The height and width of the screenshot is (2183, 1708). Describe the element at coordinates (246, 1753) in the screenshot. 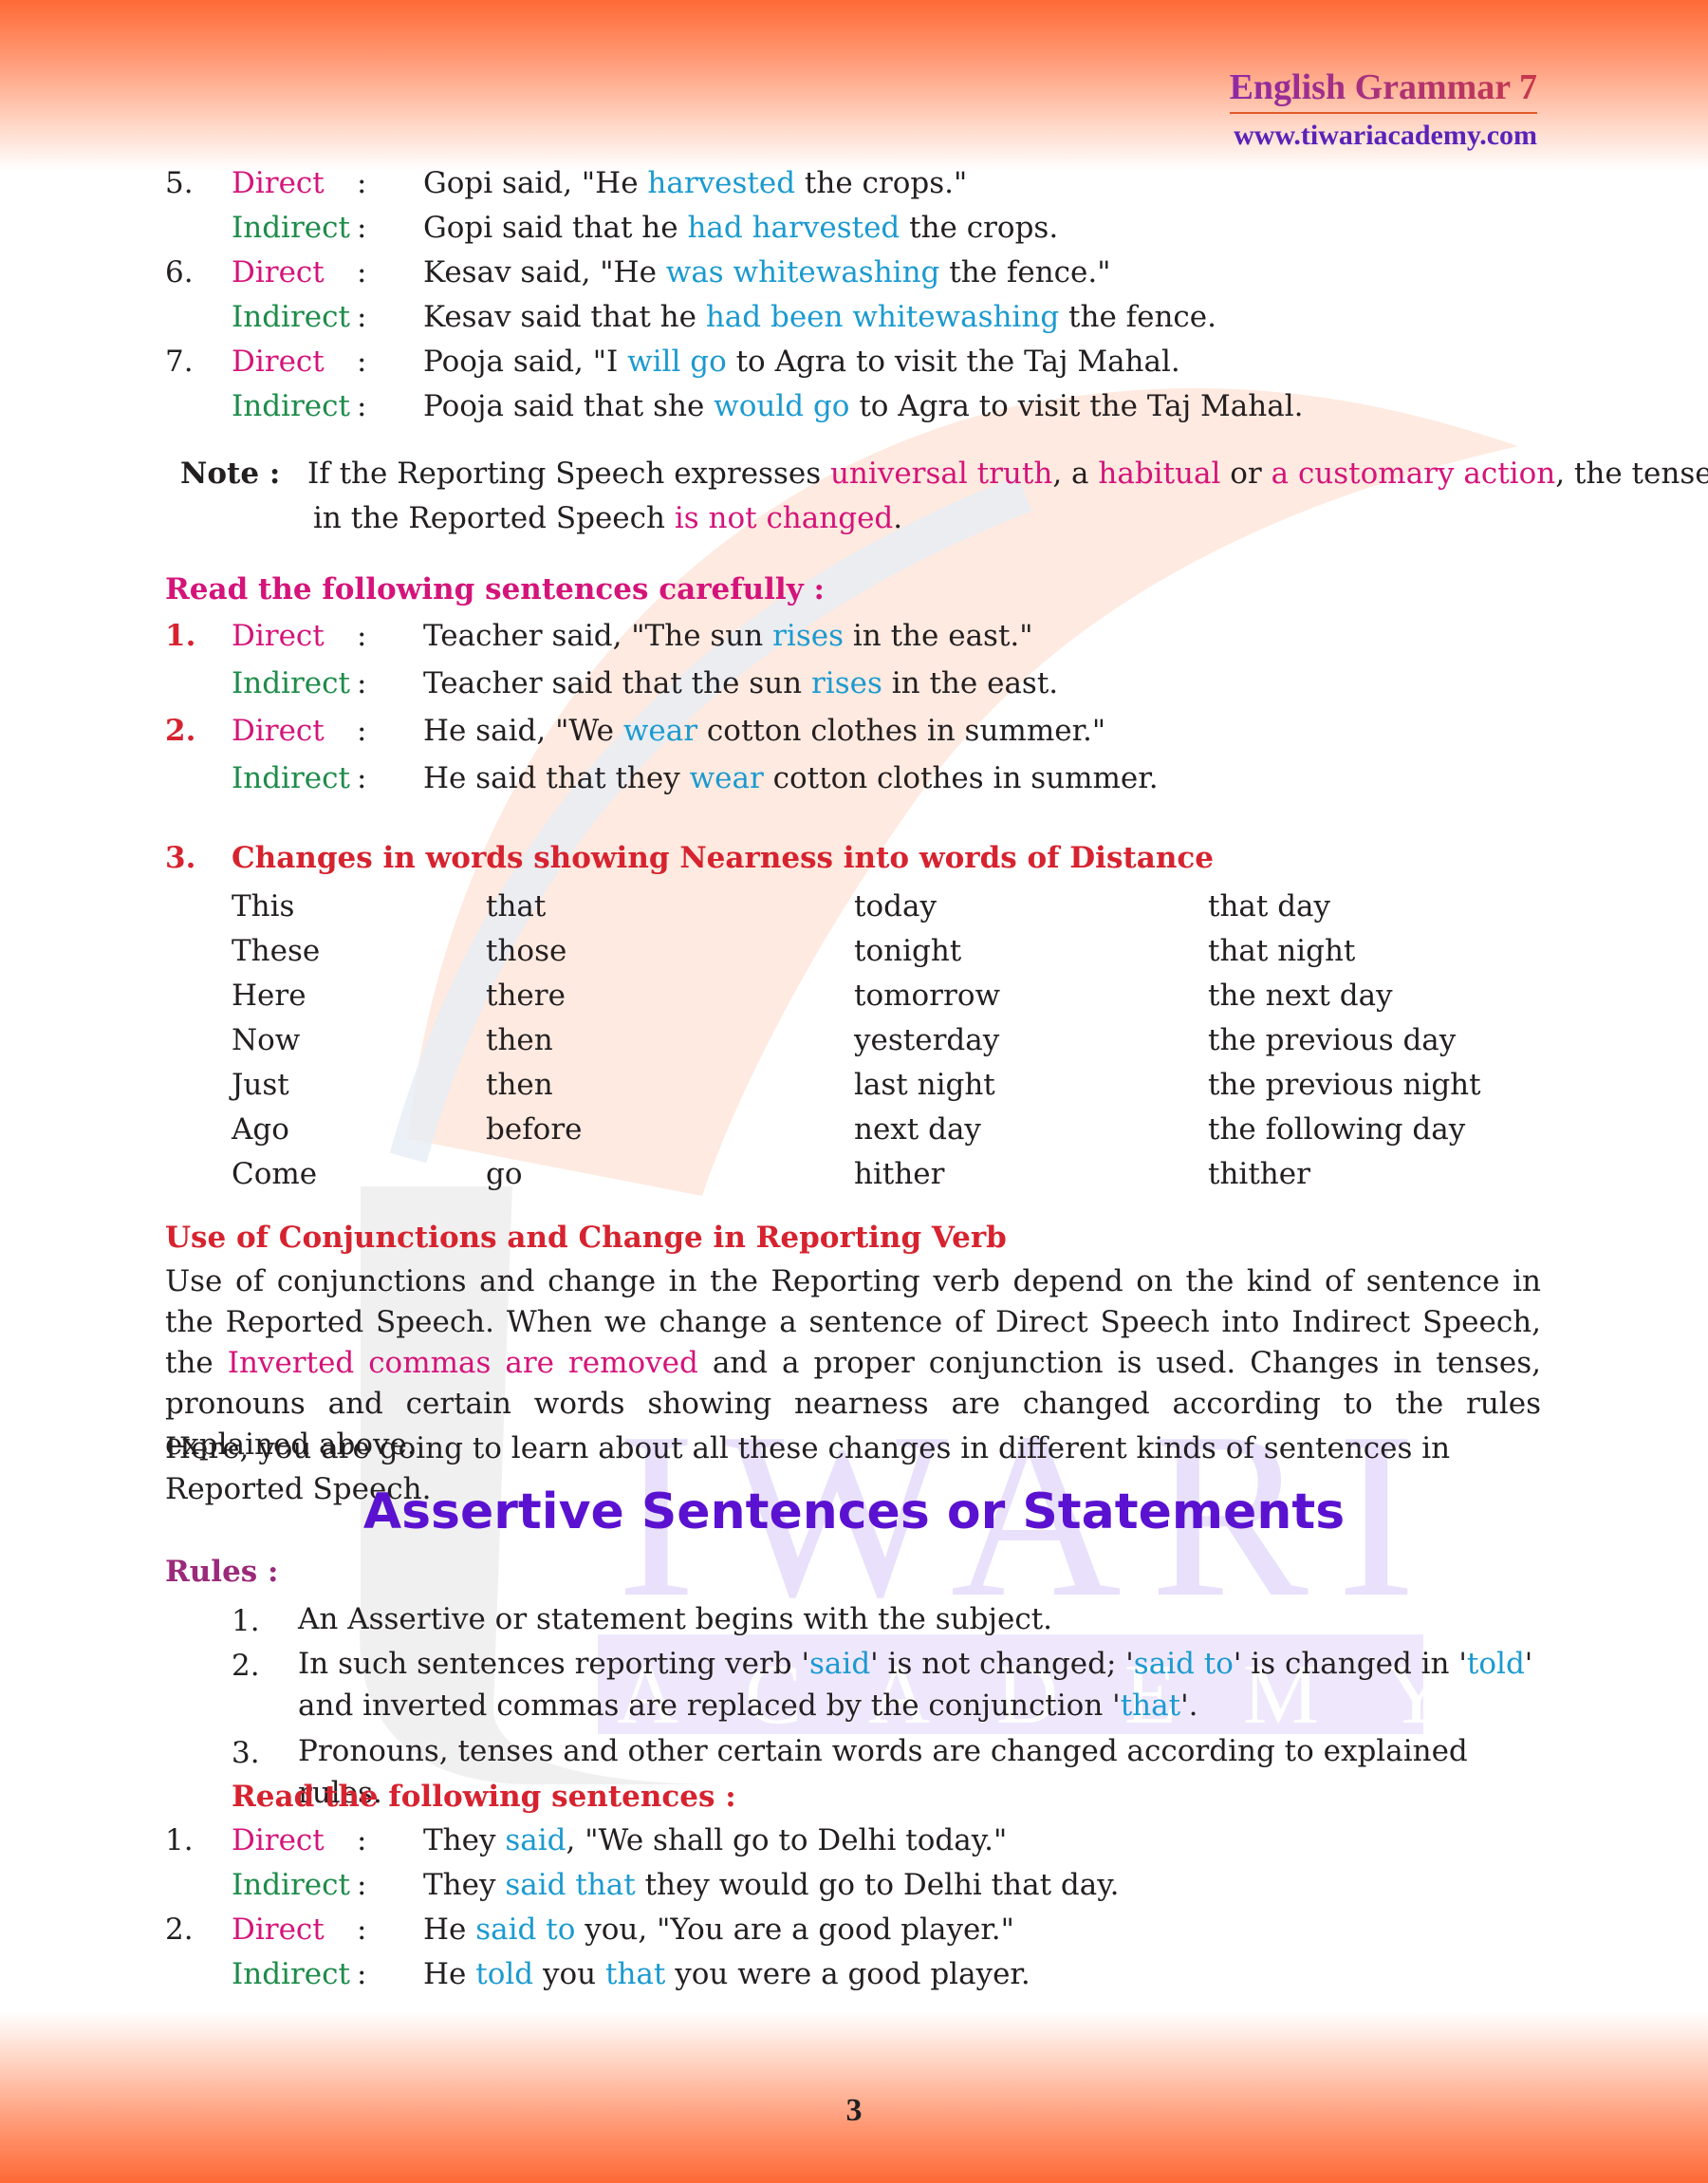

I see `rule-number: 3.` at that location.